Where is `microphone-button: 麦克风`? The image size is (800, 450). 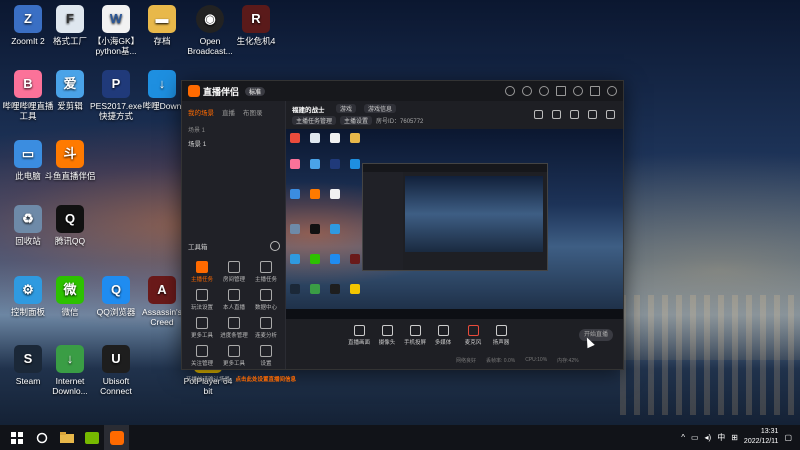
microphone-button: 麦克风 is located at coordinates (473, 335).